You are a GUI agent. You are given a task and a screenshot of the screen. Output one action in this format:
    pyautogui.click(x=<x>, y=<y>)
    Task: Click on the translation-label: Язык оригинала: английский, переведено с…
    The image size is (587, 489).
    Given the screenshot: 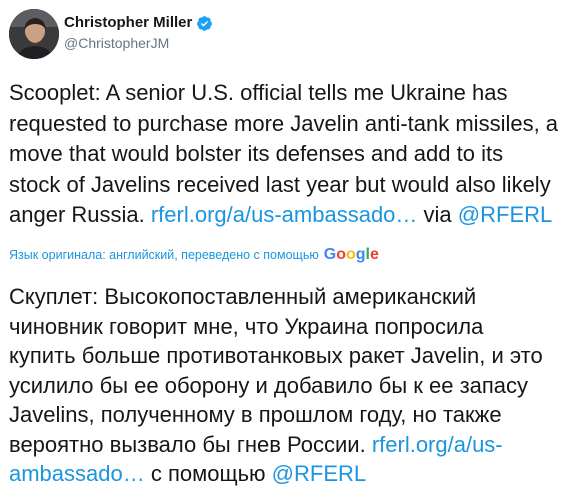 What is the action you would take?
    pyautogui.click(x=164, y=255)
    